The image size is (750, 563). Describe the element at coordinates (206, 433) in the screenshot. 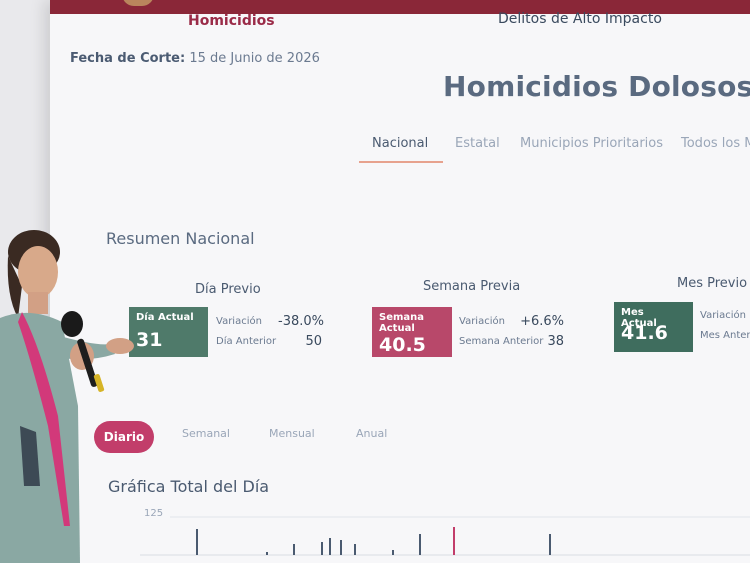

I see `tab-semanal: Semanal` at that location.